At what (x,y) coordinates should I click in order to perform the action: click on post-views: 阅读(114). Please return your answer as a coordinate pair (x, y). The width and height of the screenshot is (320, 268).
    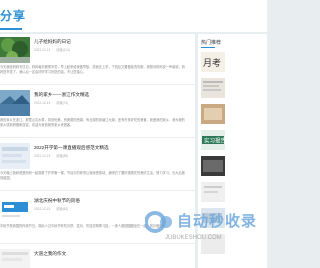
    Looking at the image, I should click on (63, 50).